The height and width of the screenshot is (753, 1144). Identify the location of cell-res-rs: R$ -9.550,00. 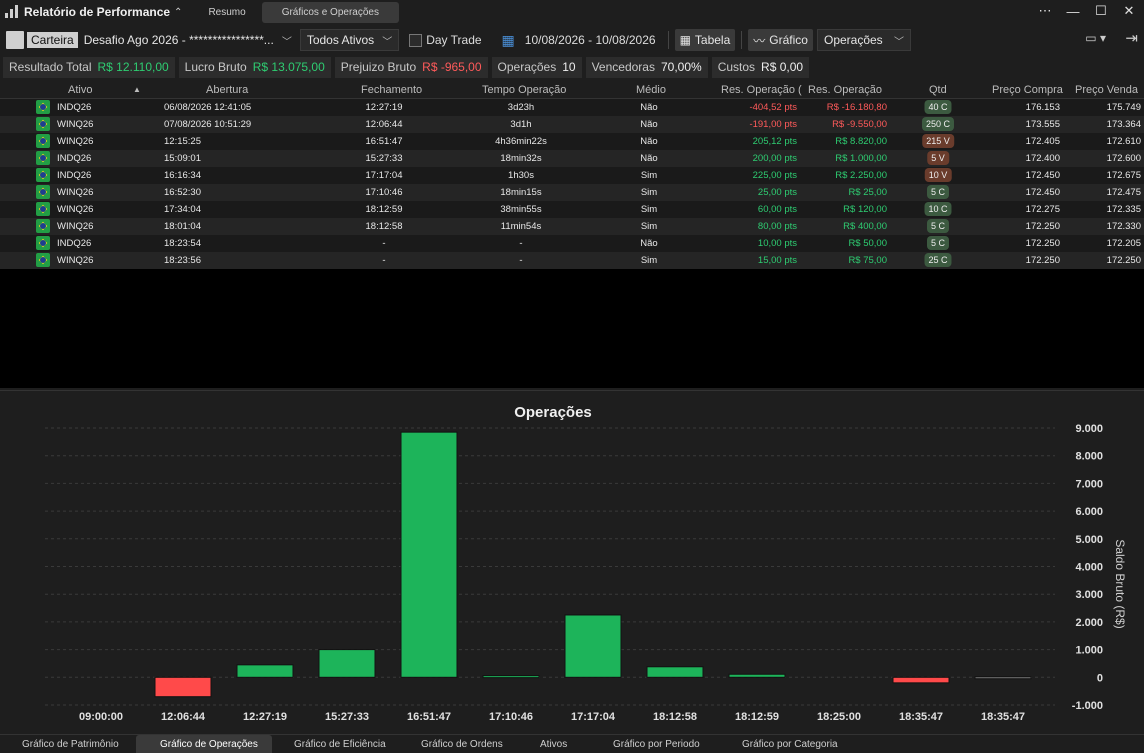
(859, 124).